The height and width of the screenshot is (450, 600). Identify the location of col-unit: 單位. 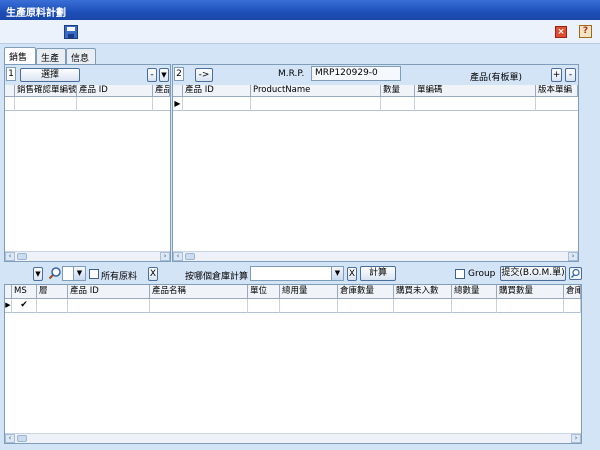
(264, 292).